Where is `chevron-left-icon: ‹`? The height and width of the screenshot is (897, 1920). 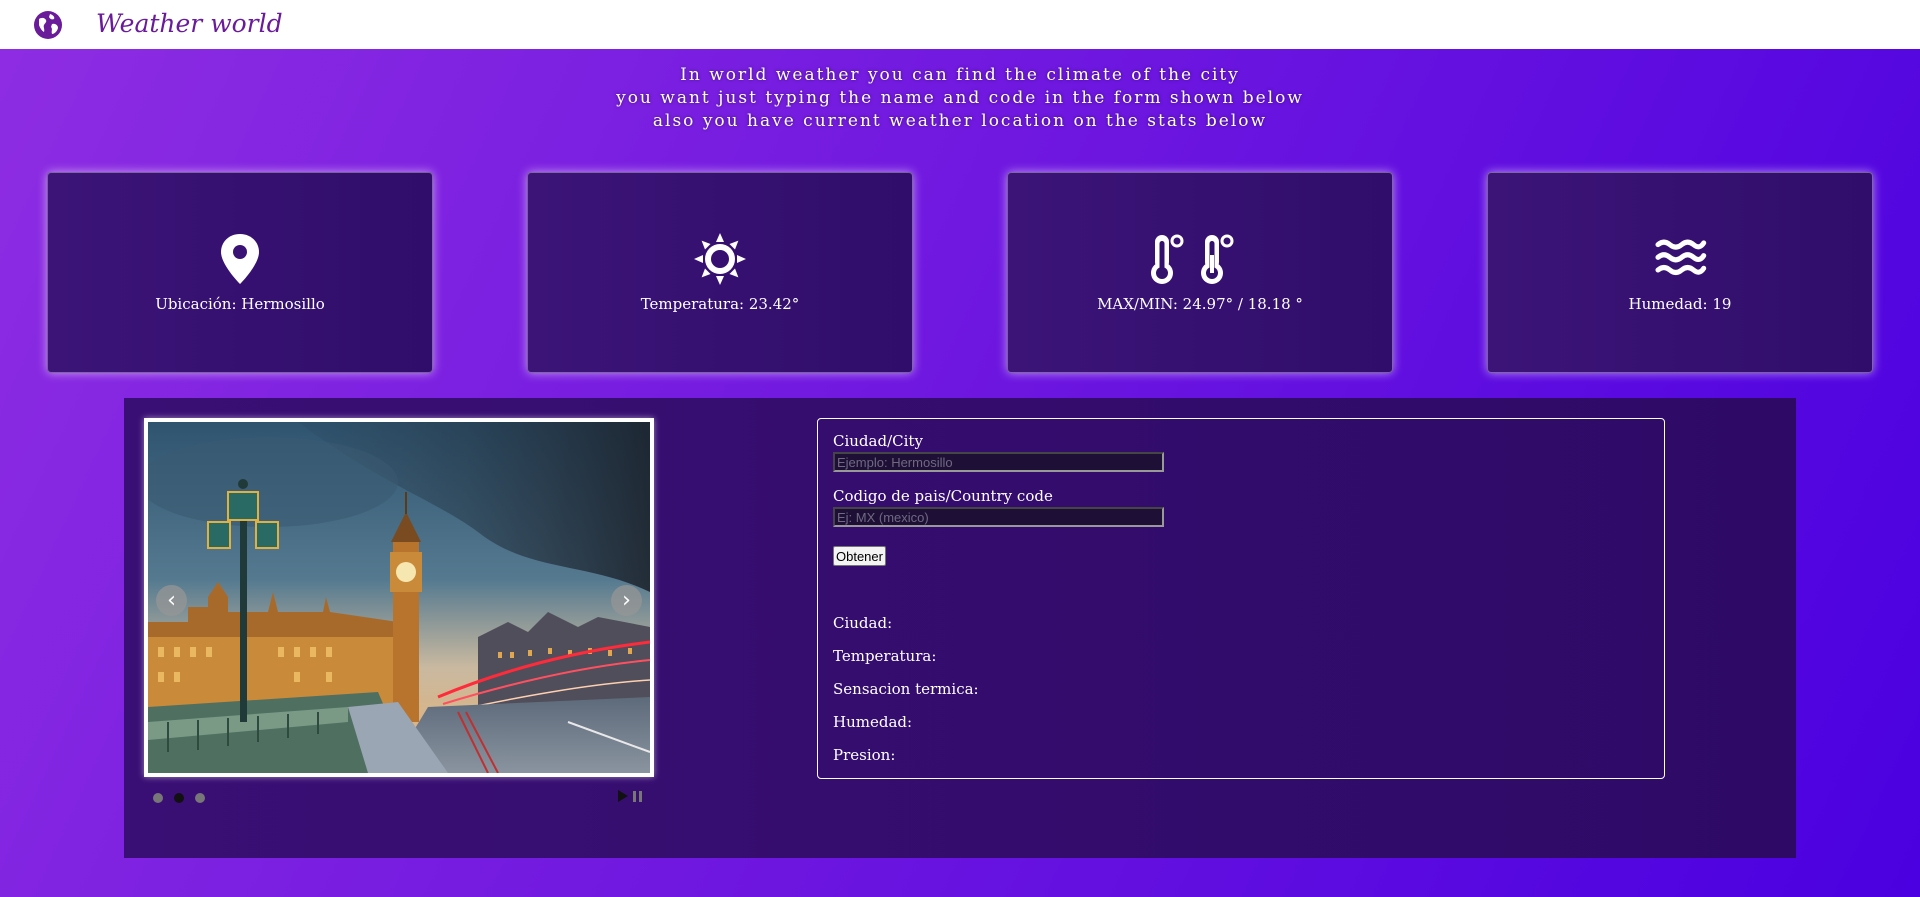
chevron-left-icon: ‹ is located at coordinates (171, 600).